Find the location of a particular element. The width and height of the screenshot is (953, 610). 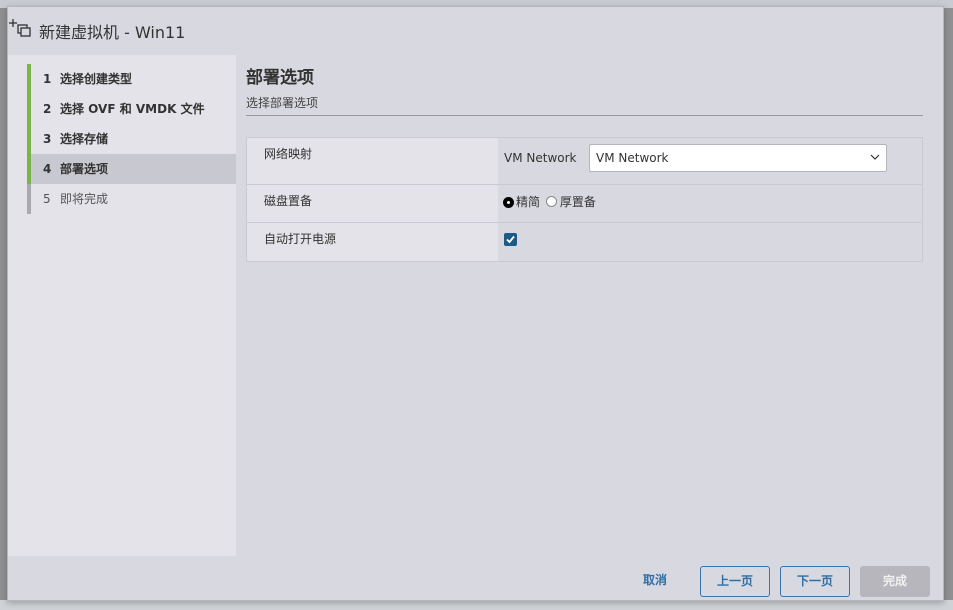

page-title: 部署选项 is located at coordinates (280, 78).